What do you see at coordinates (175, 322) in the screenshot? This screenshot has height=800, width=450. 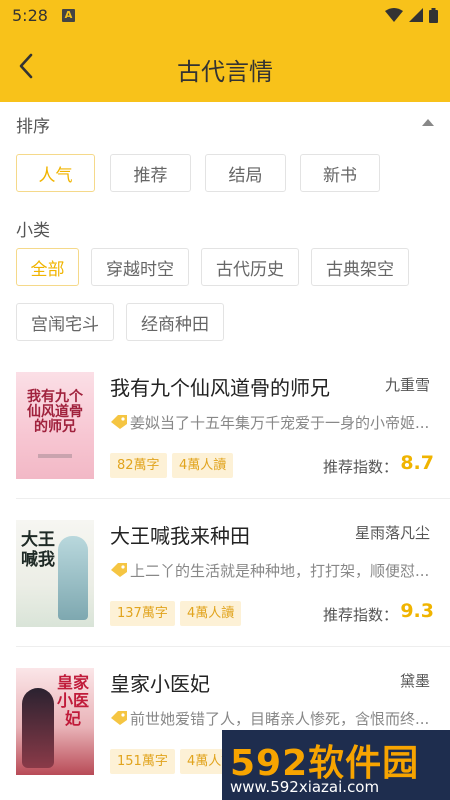 I see `category-tag-farming-business: 经商种田` at bounding box center [175, 322].